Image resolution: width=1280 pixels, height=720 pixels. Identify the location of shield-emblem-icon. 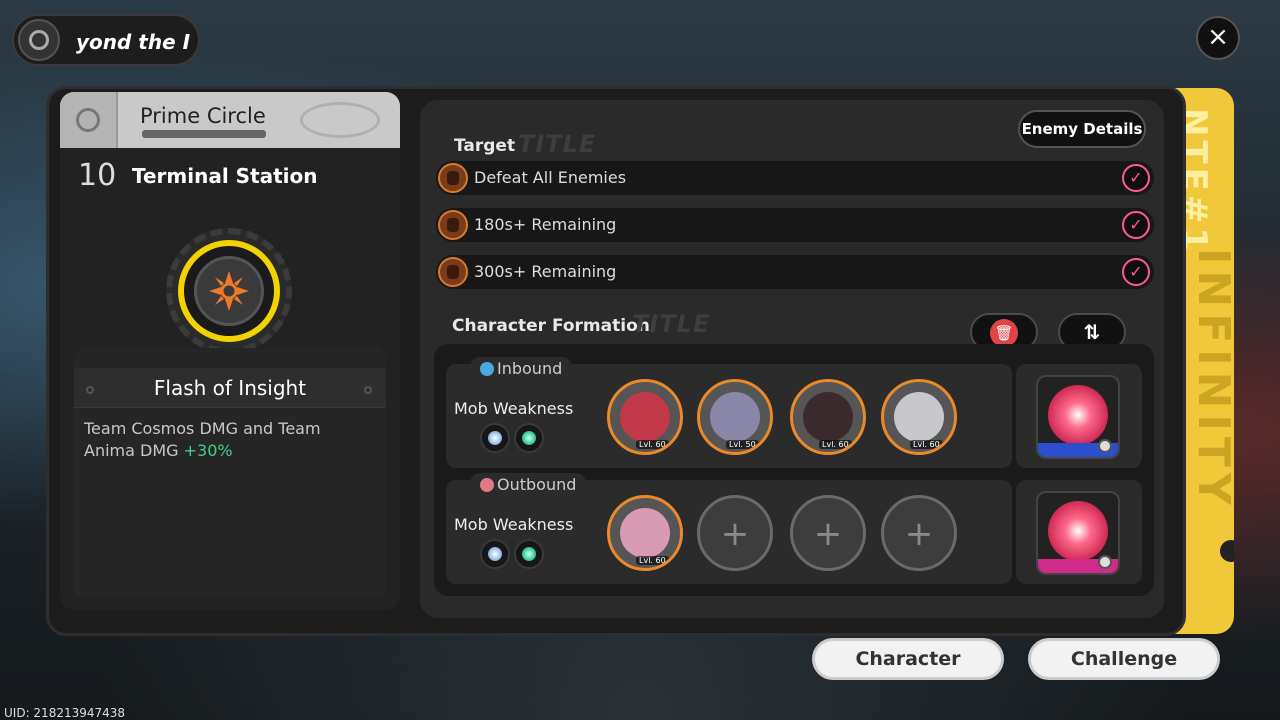
(1078, 531).